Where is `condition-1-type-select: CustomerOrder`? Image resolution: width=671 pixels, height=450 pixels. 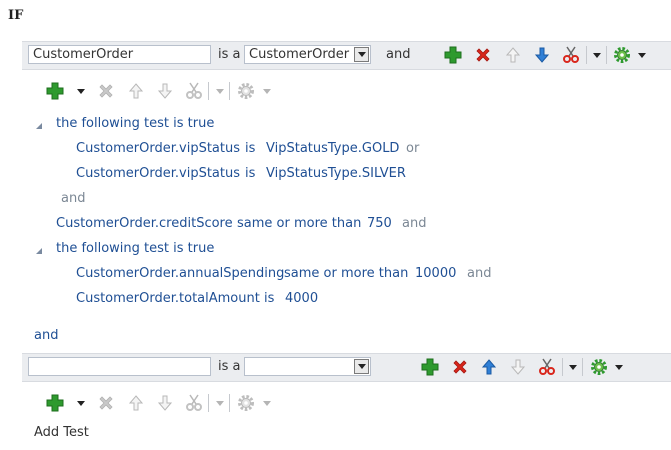
condition-1-type-select: CustomerOrder is located at coordinates (307, 54).